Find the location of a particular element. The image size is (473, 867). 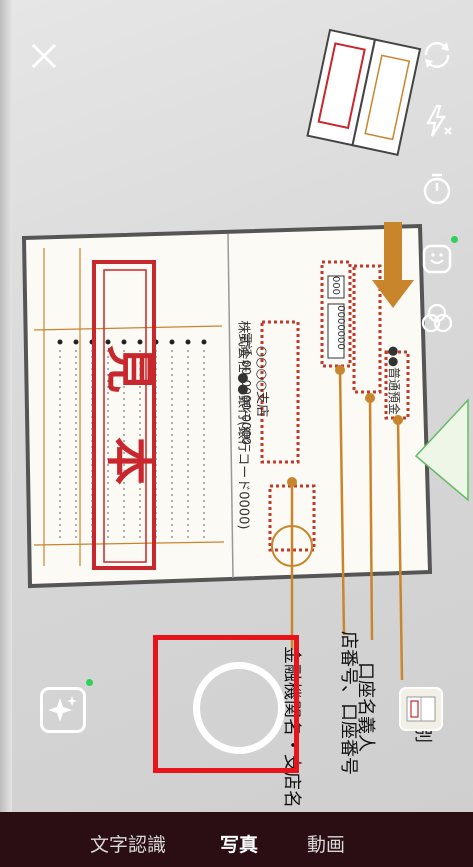

effects-active-dot is located at coordinates (89, 682).